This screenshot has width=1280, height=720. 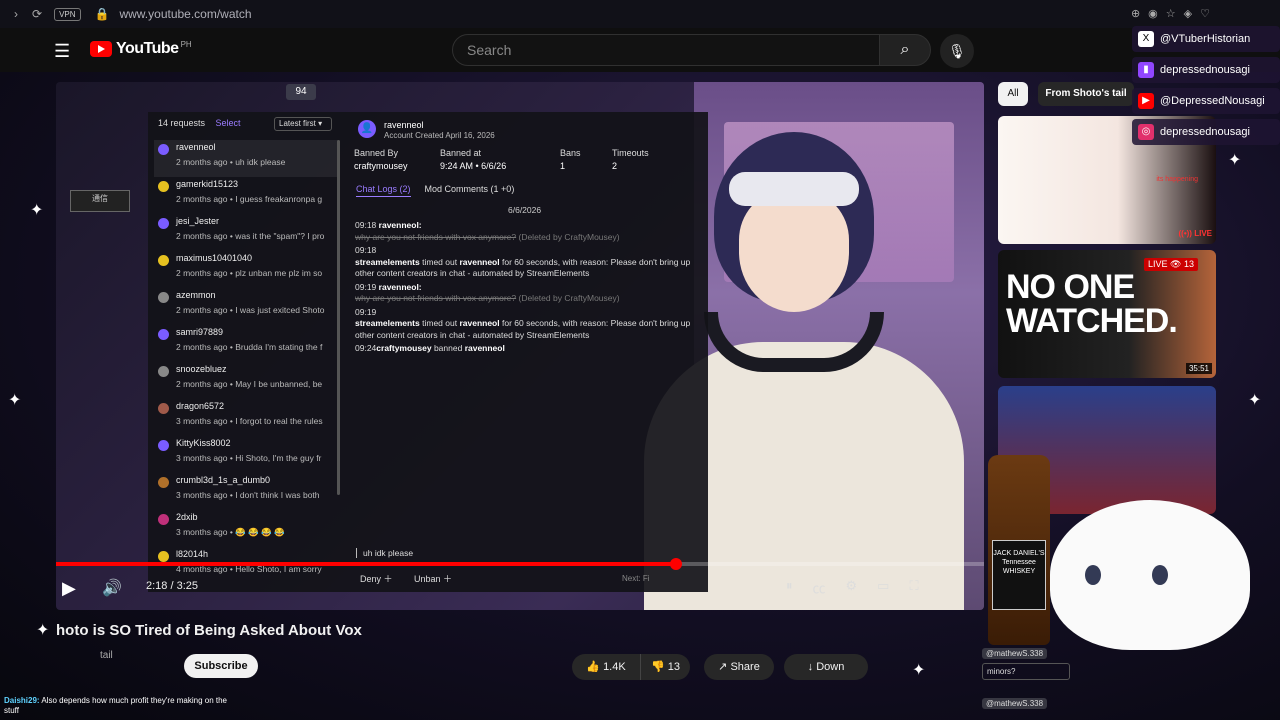 I want to click on twitch-icon: ▮, so click(x=1146, y=70).